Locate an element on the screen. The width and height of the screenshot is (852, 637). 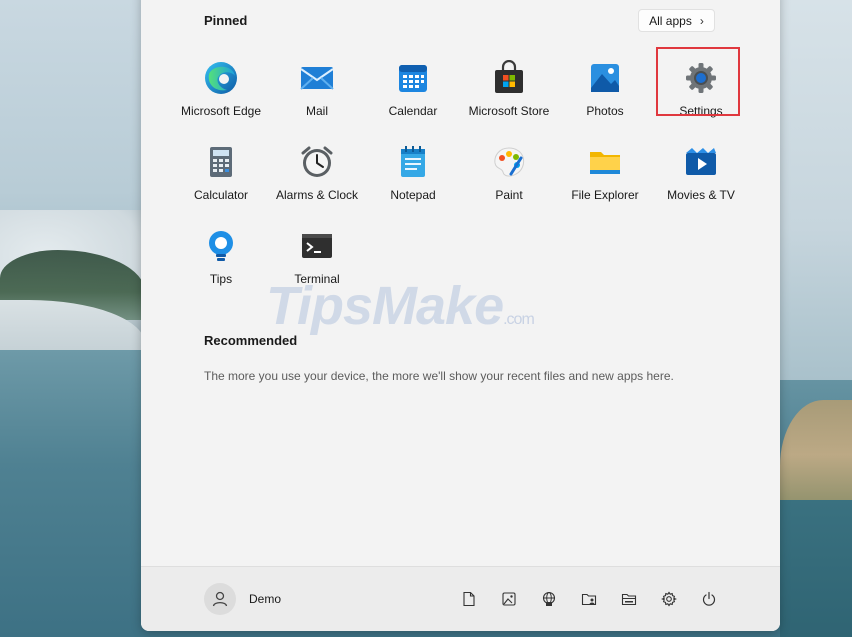
app-label: Mail is located at coordinates (316, 111).